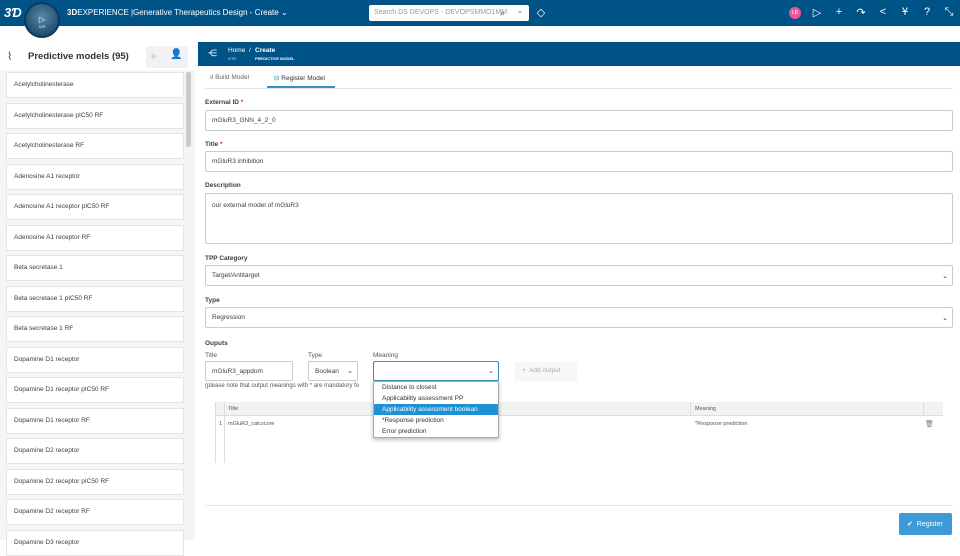 The image size is (960, 556). What do you see at coordinates (315, 355) in the screenshot?
I see `output-type-label: Type` at bounding box center [315, 355].